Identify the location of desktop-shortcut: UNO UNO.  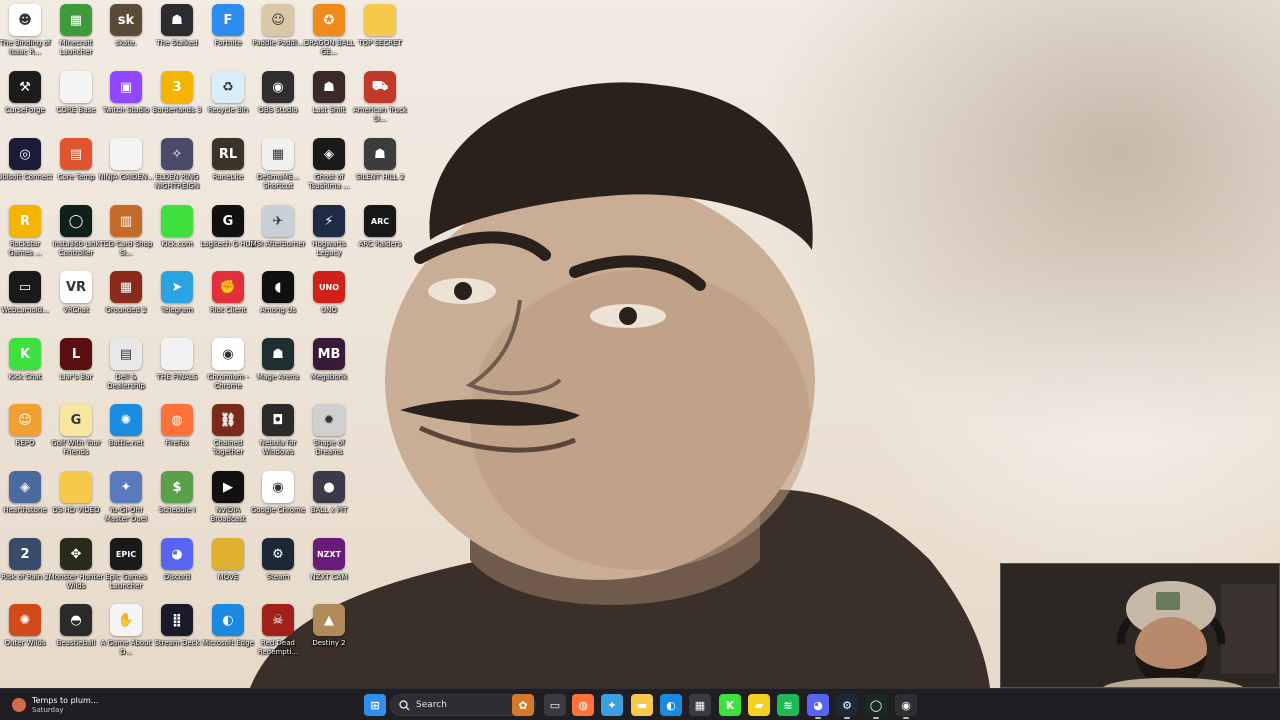
(329, 304).